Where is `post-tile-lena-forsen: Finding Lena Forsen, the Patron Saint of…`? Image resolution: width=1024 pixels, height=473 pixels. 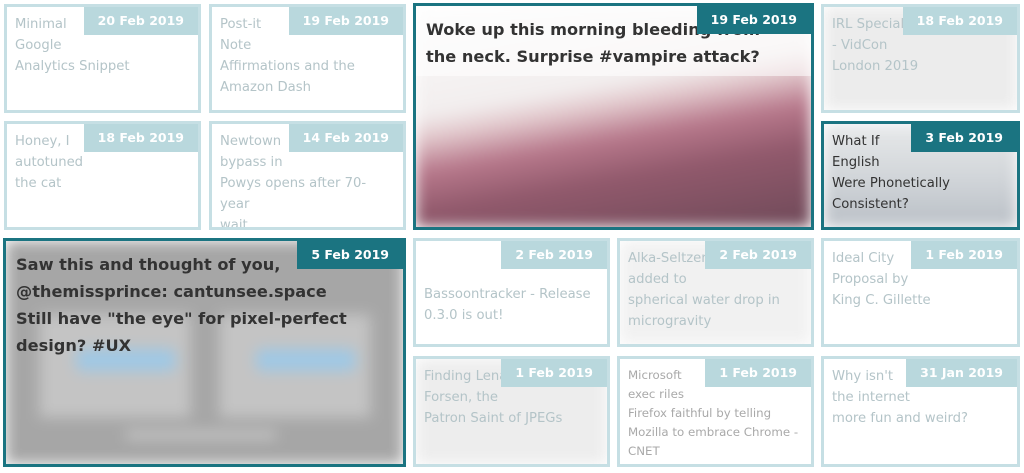 post-tile-lena-forsen: Finding Lena Forsen, the Patron Saint of… is located at coordinates (511, 411).